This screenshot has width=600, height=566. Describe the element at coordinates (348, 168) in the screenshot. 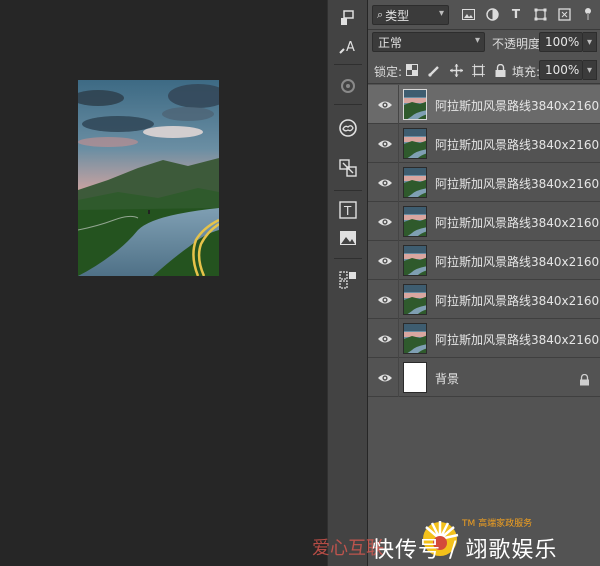

I see `swap-icon` at that location.